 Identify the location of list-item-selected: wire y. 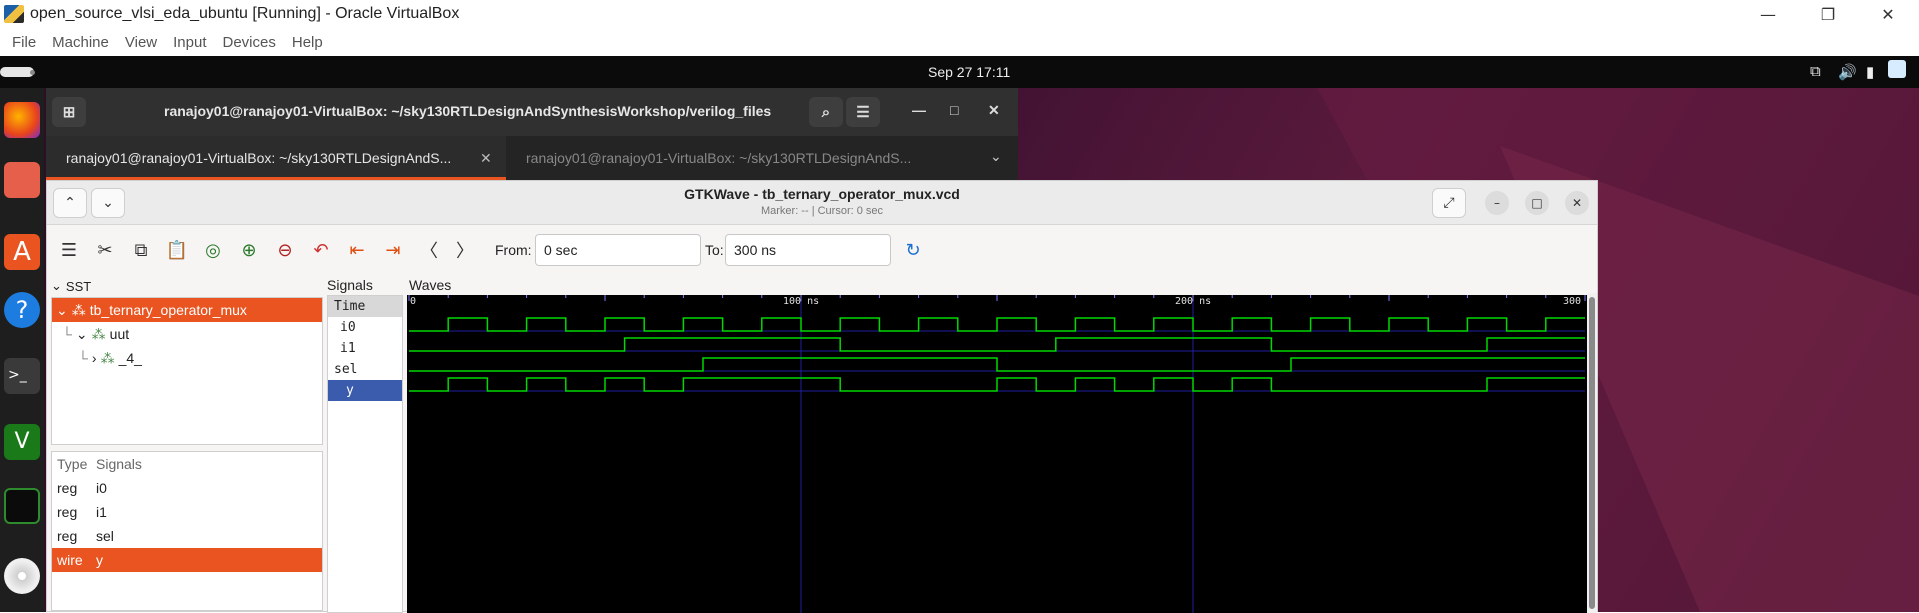
(187, 560).